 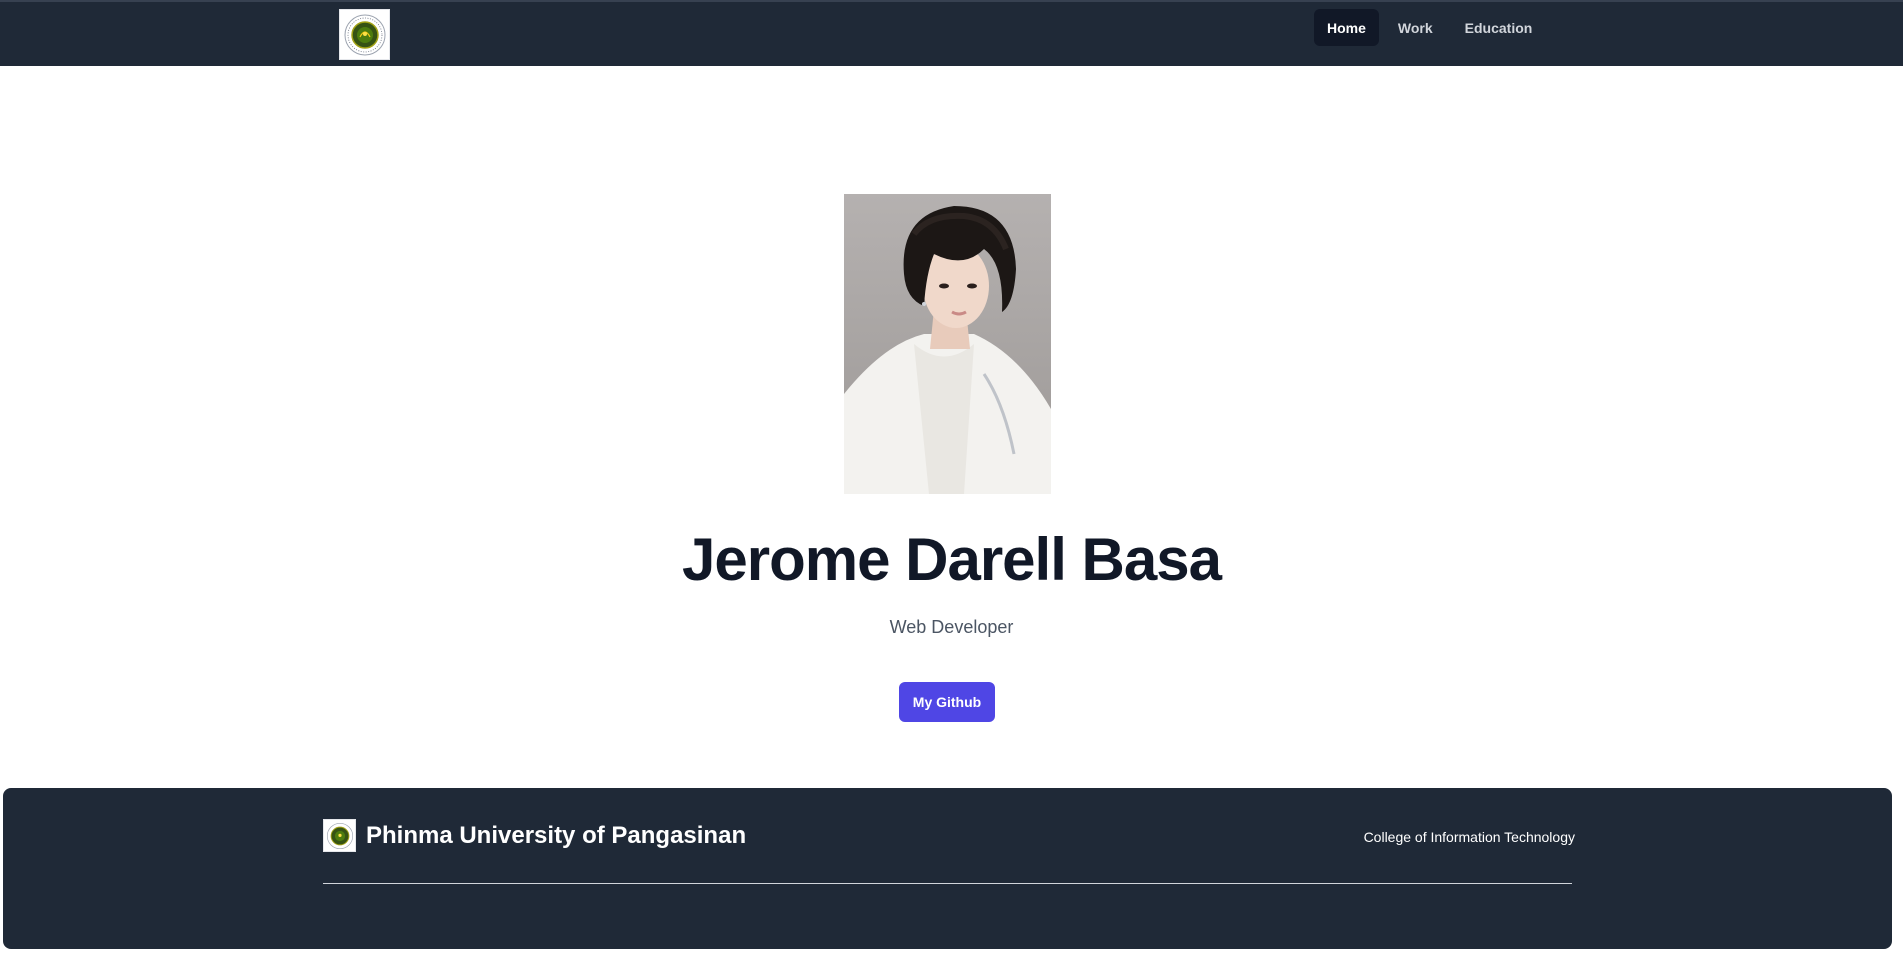 What do you see at coordinates (947, 702) in the screenshot?
I see `github-button: My Github` at bounding box center [947, 702].